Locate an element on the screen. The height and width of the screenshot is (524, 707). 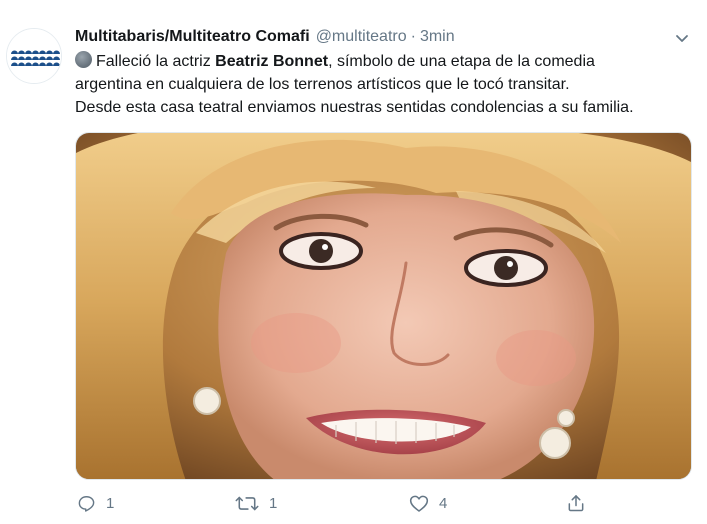
reply-button: 1 is located at coordinates (95, 503).